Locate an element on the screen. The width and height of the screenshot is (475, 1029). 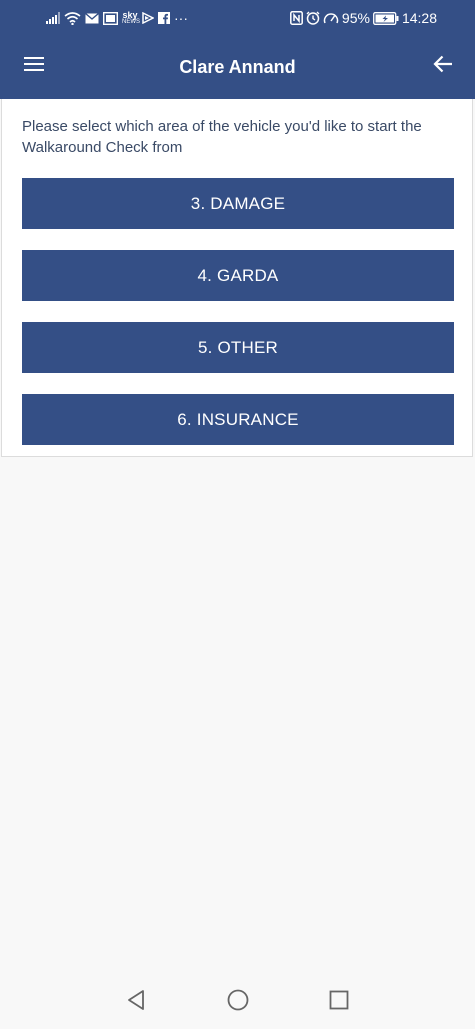
system-nav-bar is located at coordinates (237, 1002).